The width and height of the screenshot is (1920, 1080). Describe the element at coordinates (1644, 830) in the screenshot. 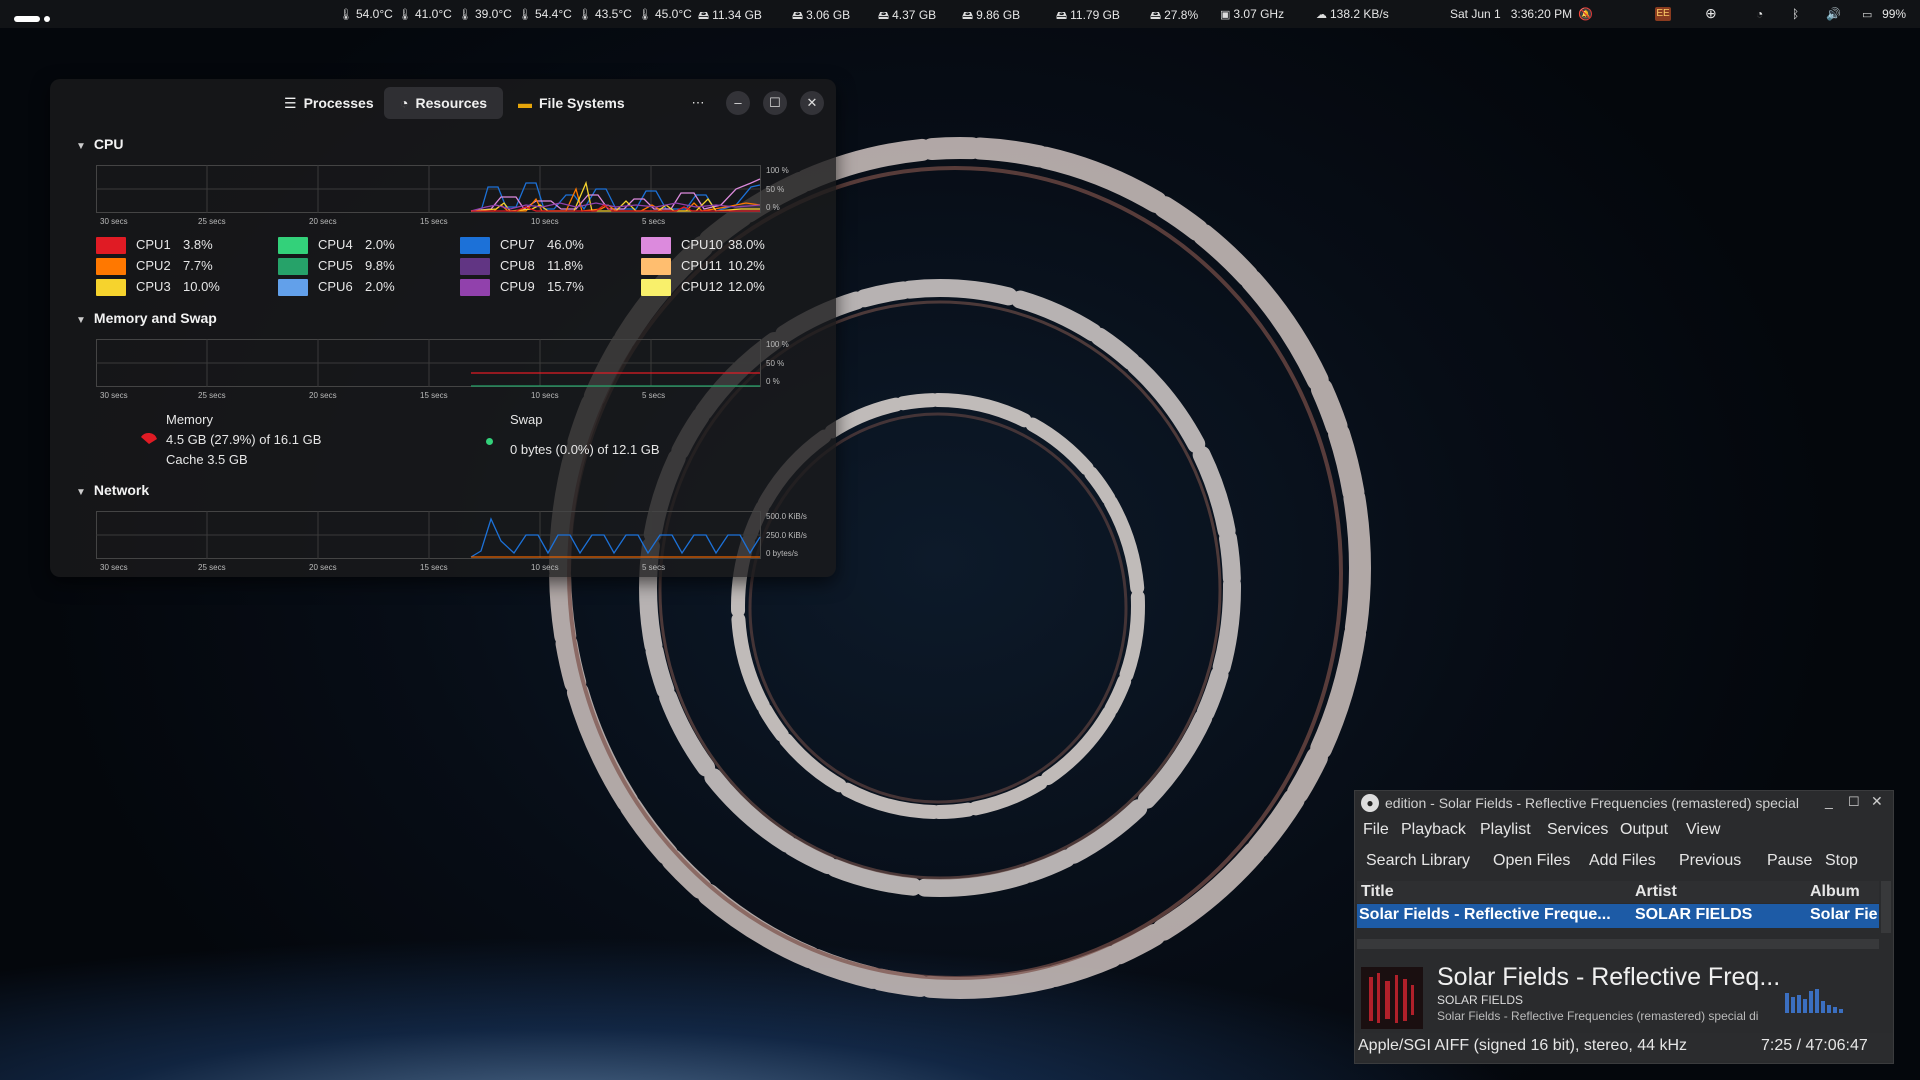

I see `menu-output: Output` at that location.